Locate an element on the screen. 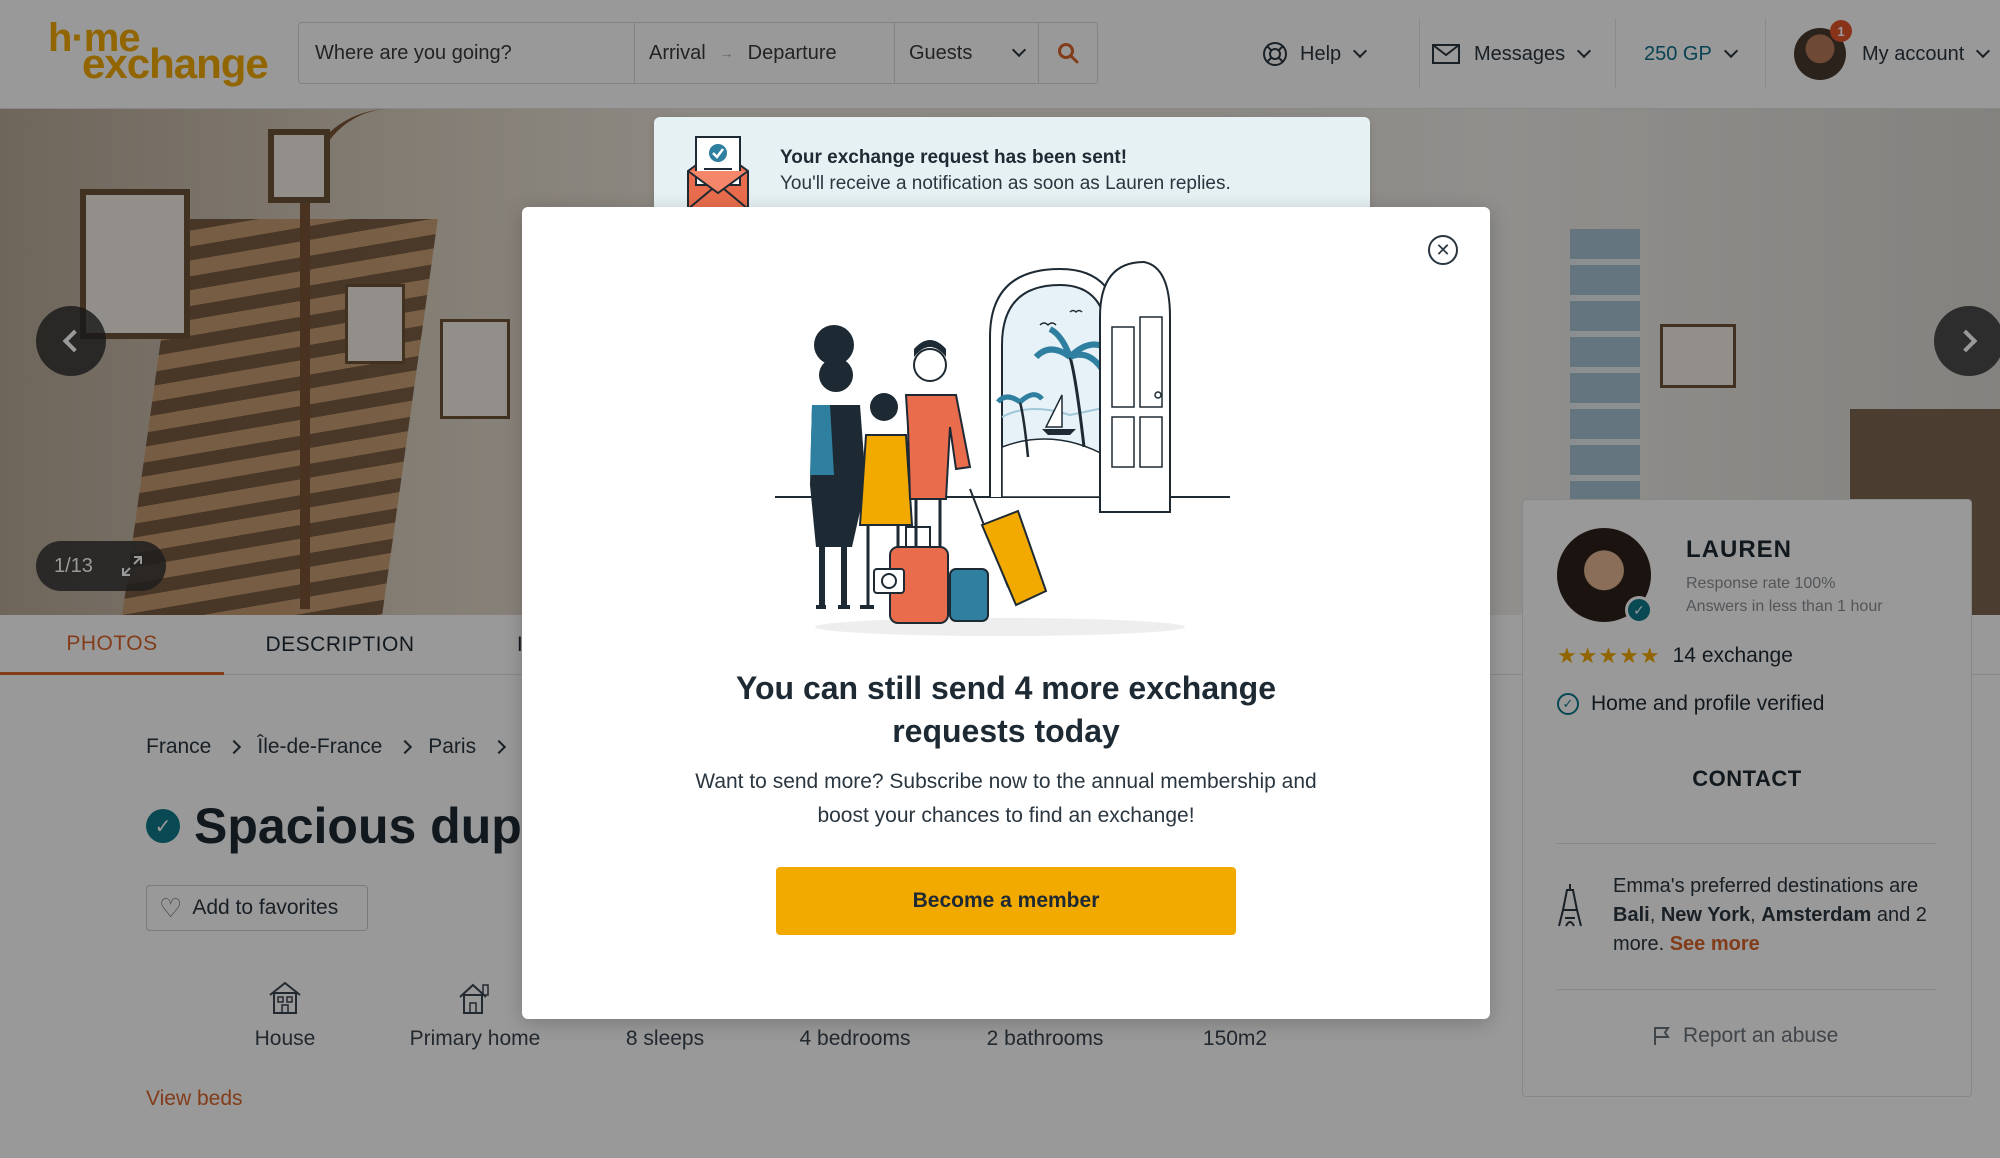 Image resolution: width=2000 pixels, height=1158 pixels. envelope-icon is located at coordinates (718, 173).